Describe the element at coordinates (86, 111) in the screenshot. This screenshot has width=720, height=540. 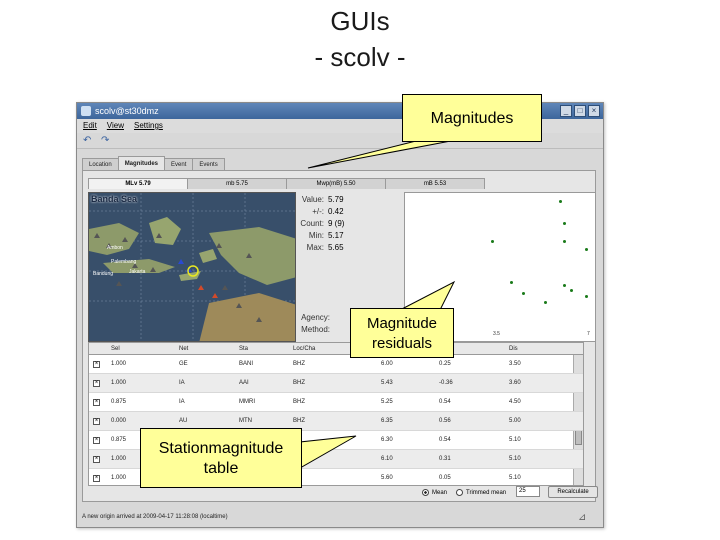
I see `app-icon` at that location.